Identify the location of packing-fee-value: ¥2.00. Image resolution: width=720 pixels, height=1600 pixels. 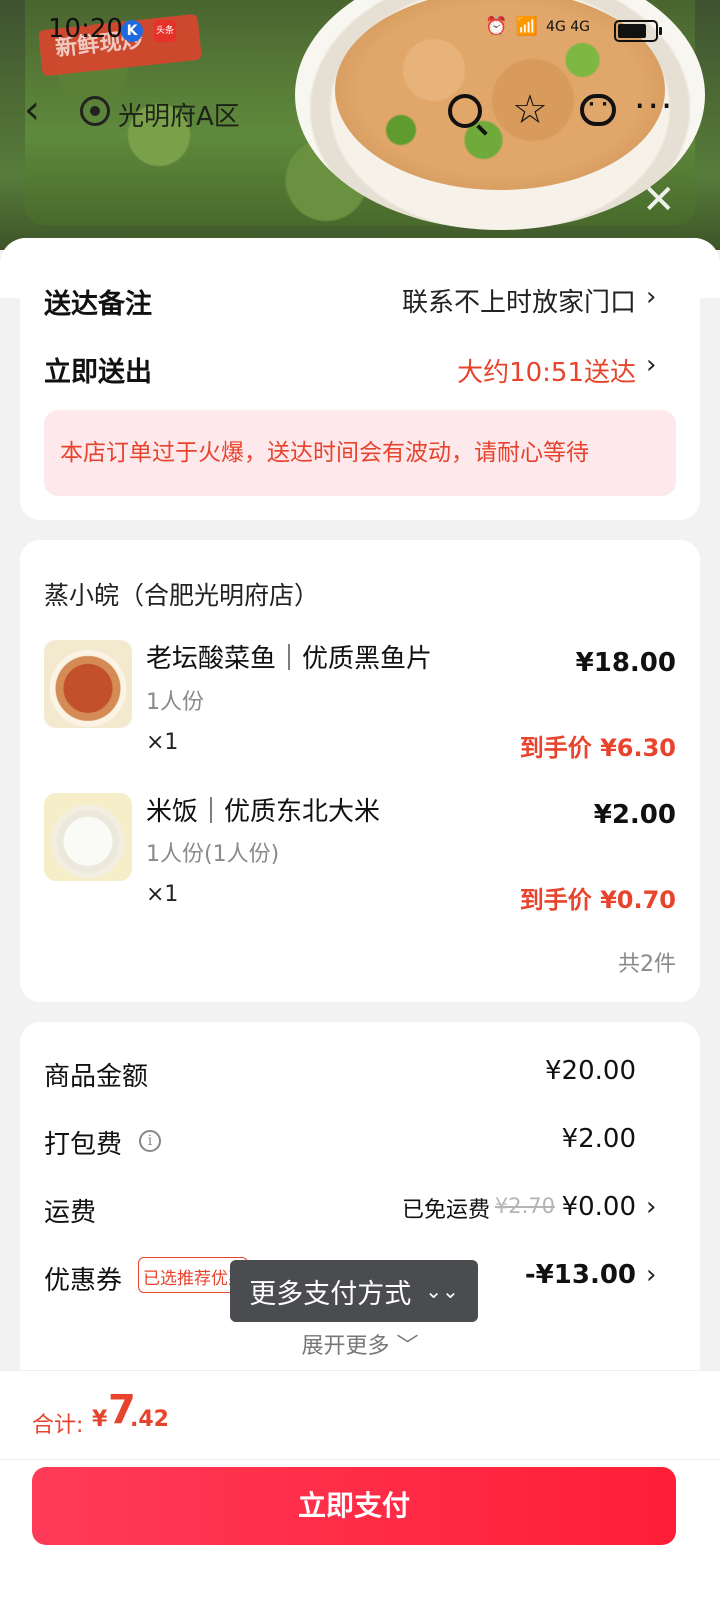
(598, 1139).